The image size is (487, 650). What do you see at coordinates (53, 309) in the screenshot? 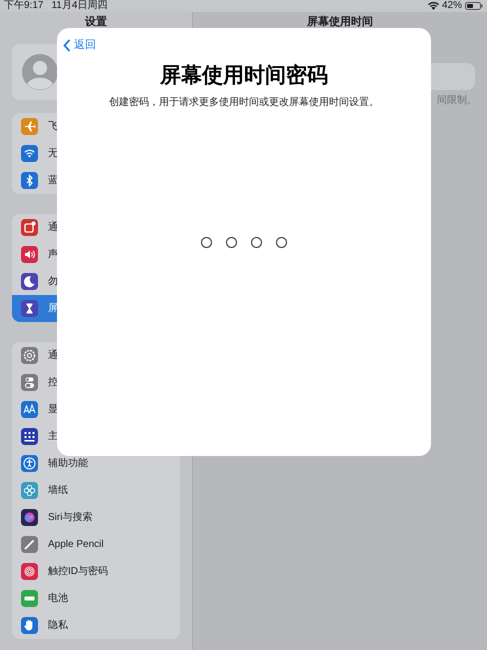
I see `item-label: 屏` at bounding box center [53, 309].